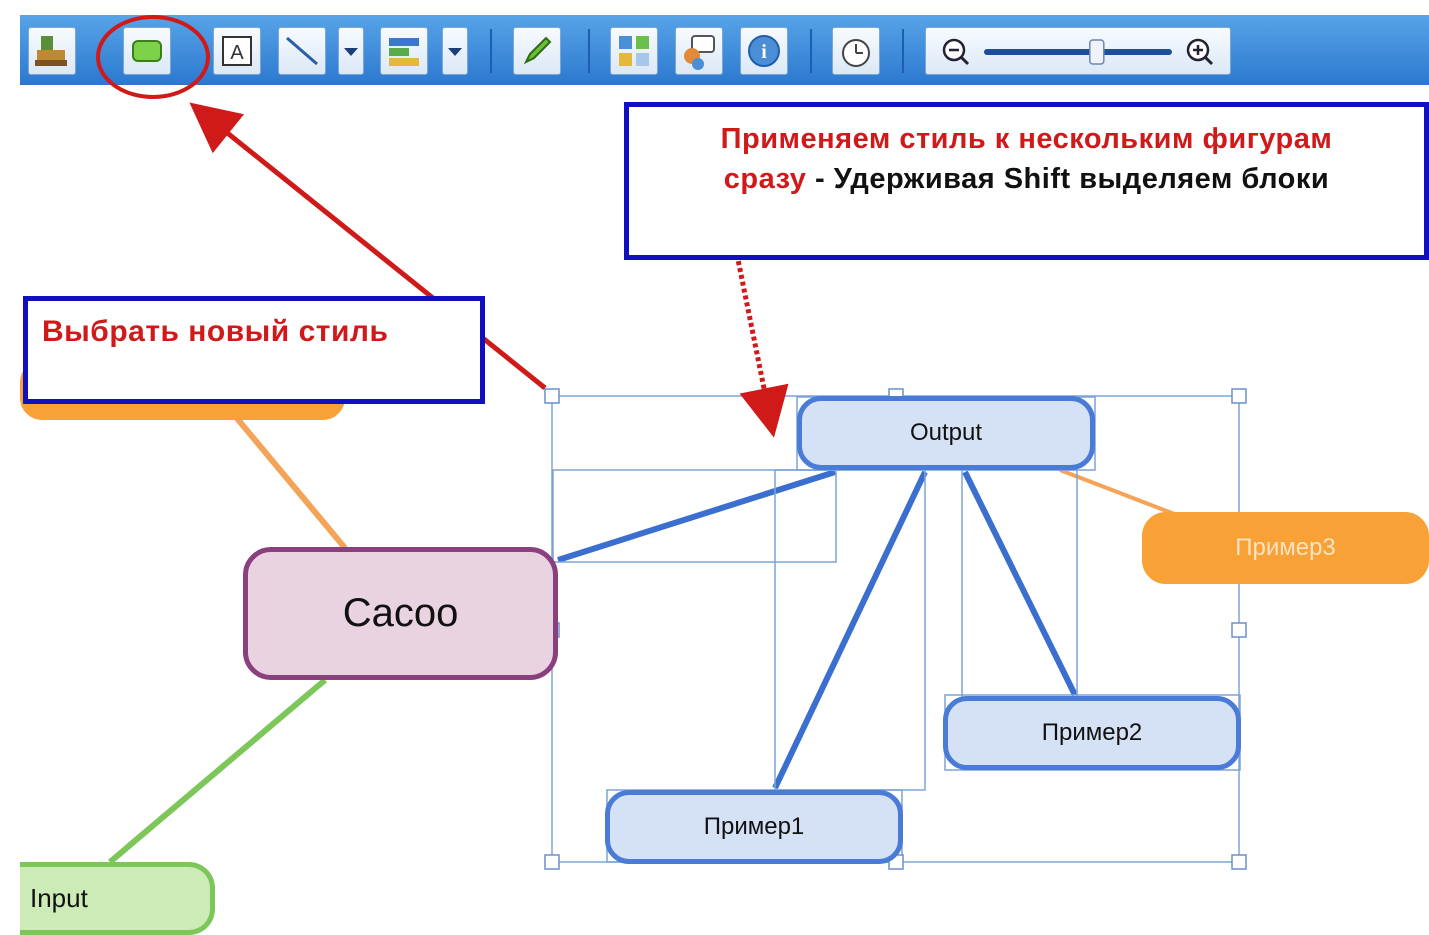 The width and height of the screenshot is (1429, 935). I want to click on node-cacoo: Cacoo, so click(400, 613).